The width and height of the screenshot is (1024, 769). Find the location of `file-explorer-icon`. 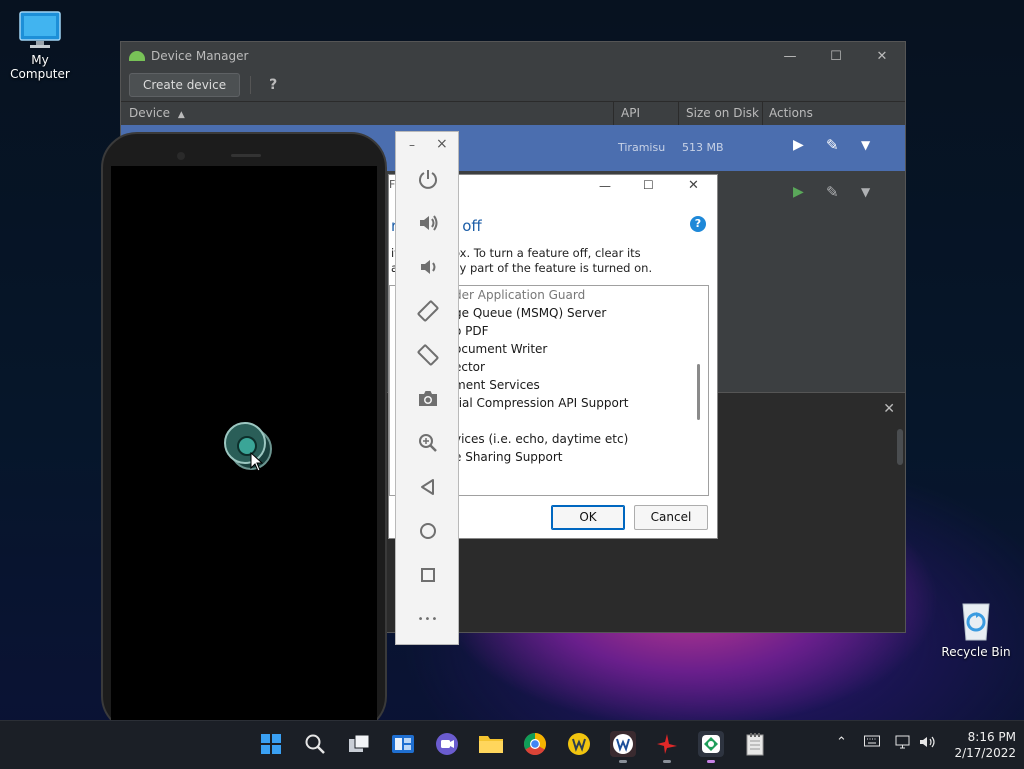

file-explorer-icon is located at coordinates (491, 744).